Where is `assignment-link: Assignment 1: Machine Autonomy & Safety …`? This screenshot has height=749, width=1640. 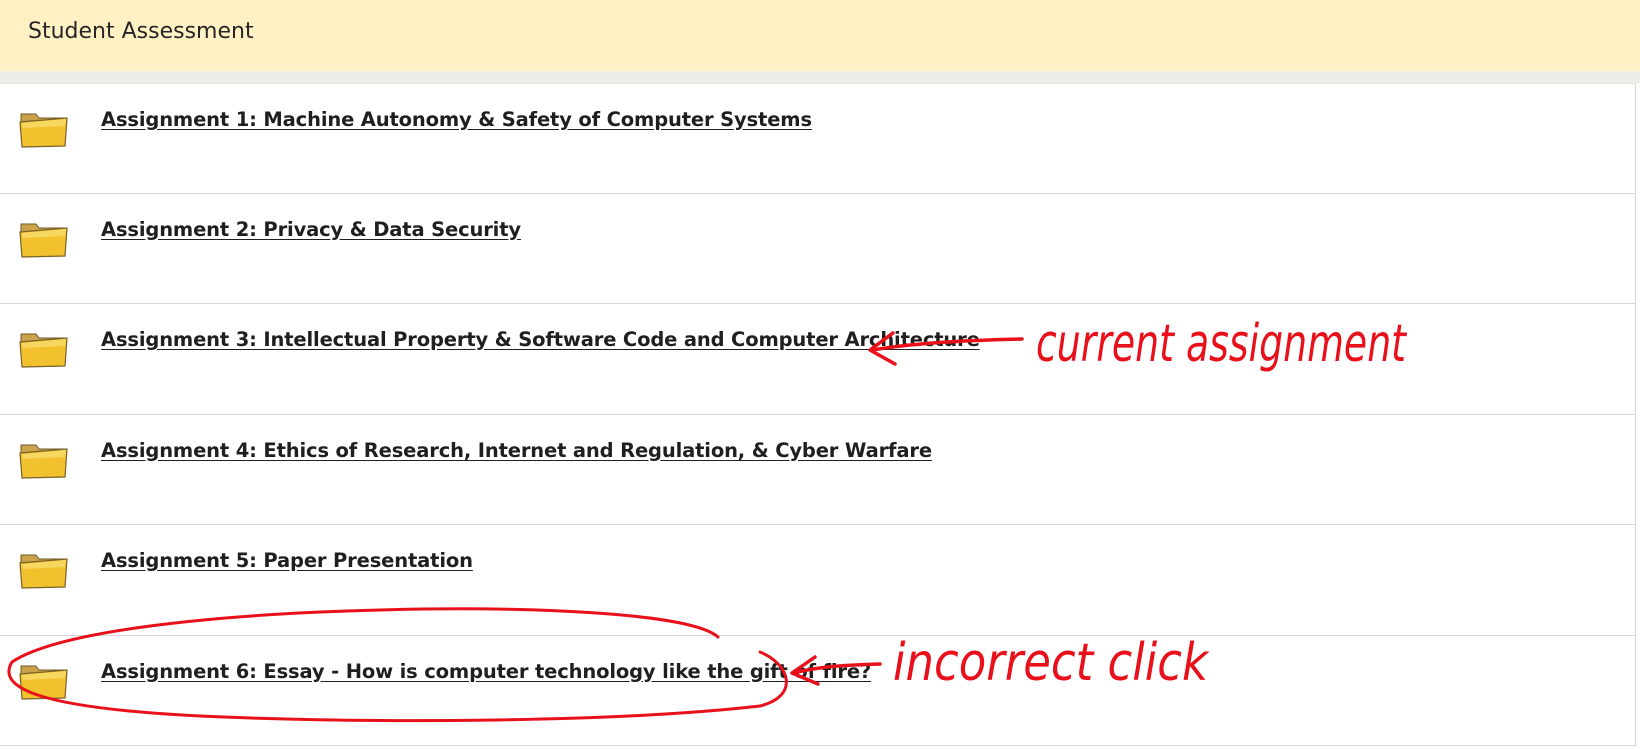 assignment-link: Assignment 1: Machine Autonomy & Safety … is located at coordinates (456, 119).